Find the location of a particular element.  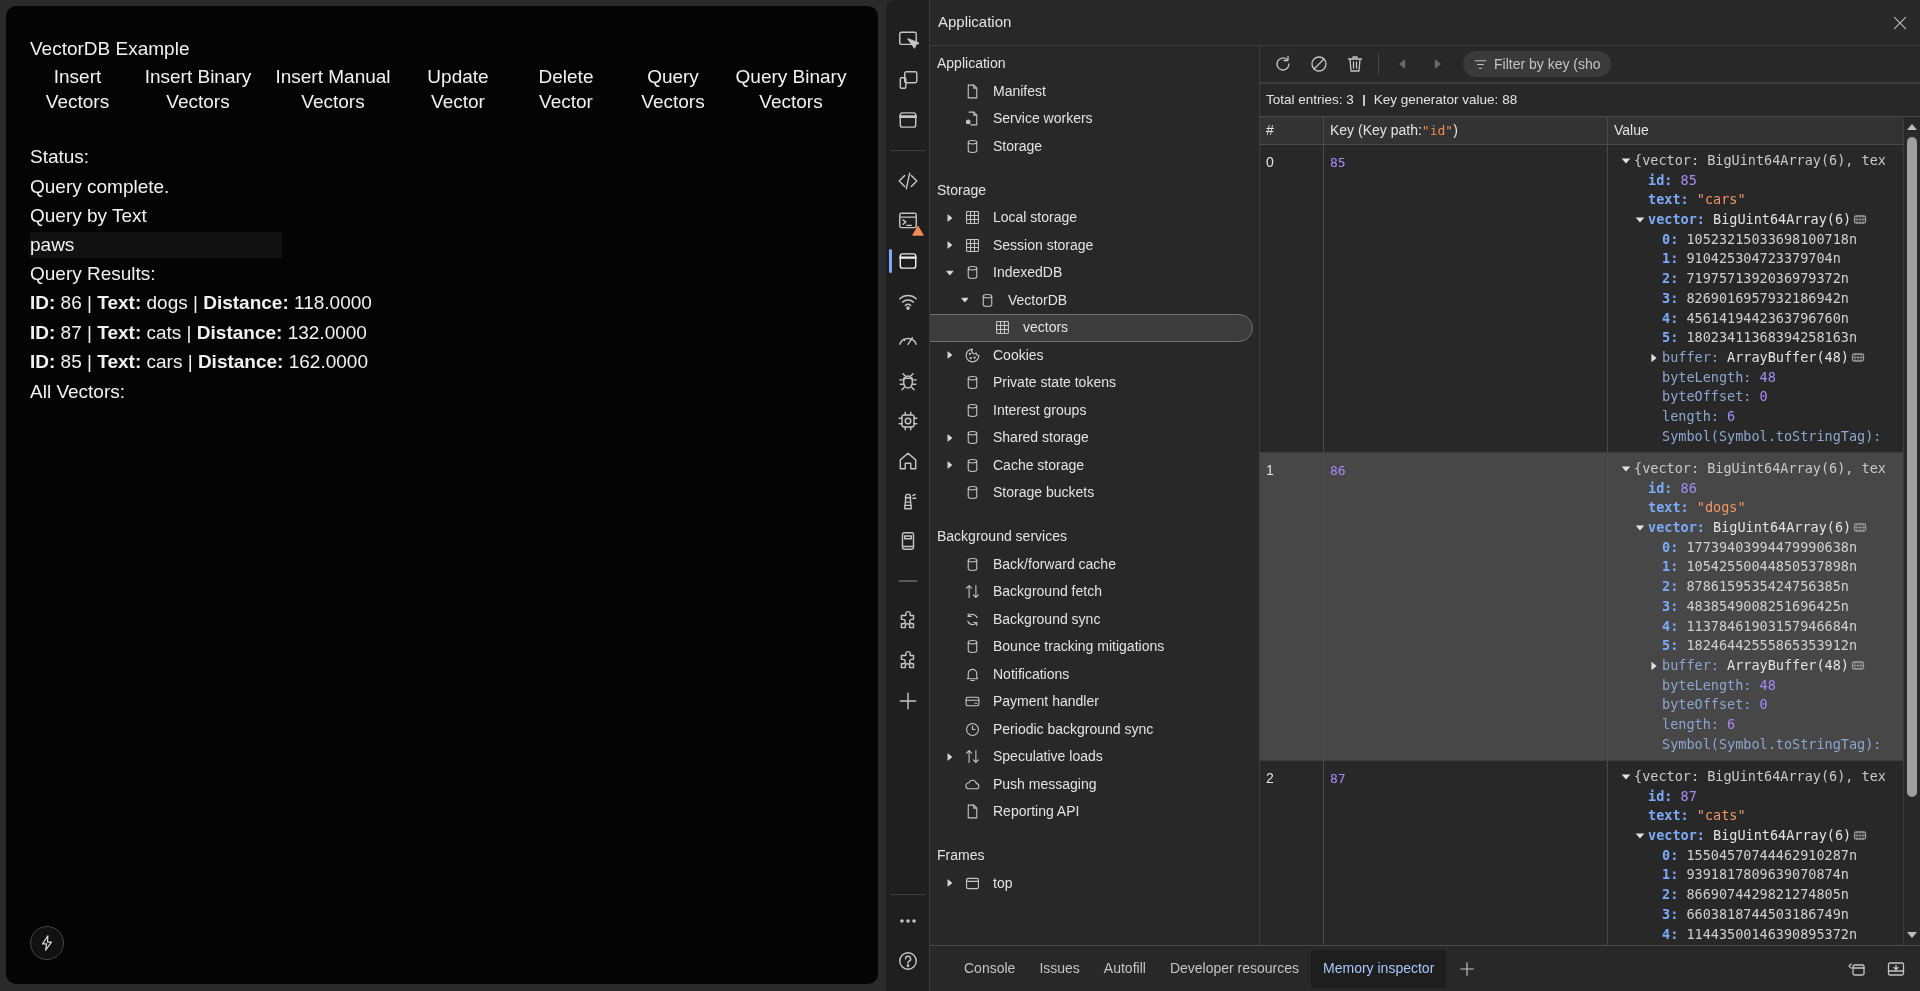

property-text: 2: 8669074429821274805n is located at coordinates (1755, 895).